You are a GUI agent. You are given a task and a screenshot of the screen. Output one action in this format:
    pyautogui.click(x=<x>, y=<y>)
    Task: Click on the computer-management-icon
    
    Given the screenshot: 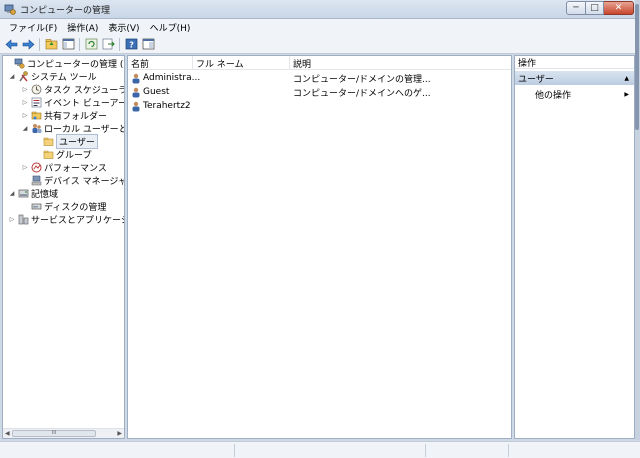 What is the action you would take?
    pyautogui.click(x=19, y=63)
    